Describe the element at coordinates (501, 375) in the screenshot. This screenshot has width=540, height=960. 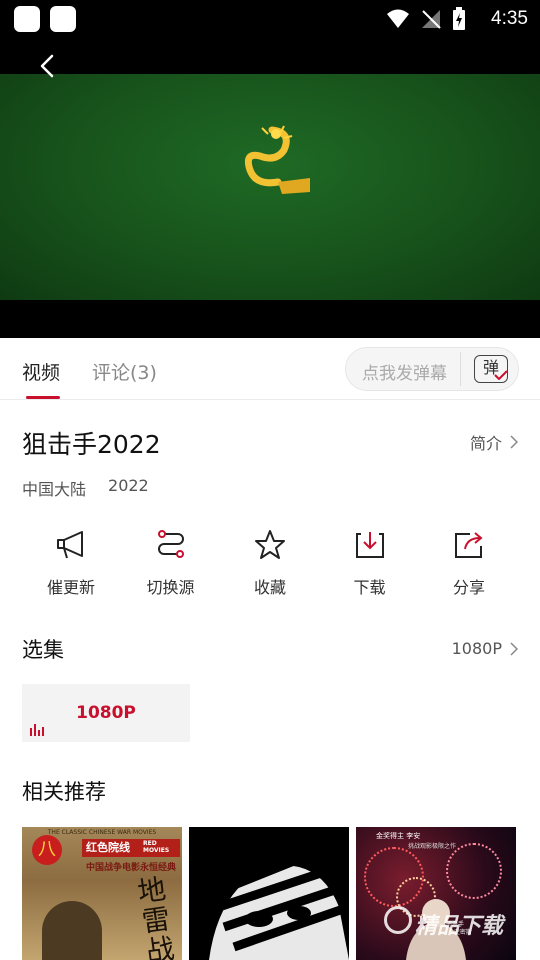
I see `check-icon` at that location.